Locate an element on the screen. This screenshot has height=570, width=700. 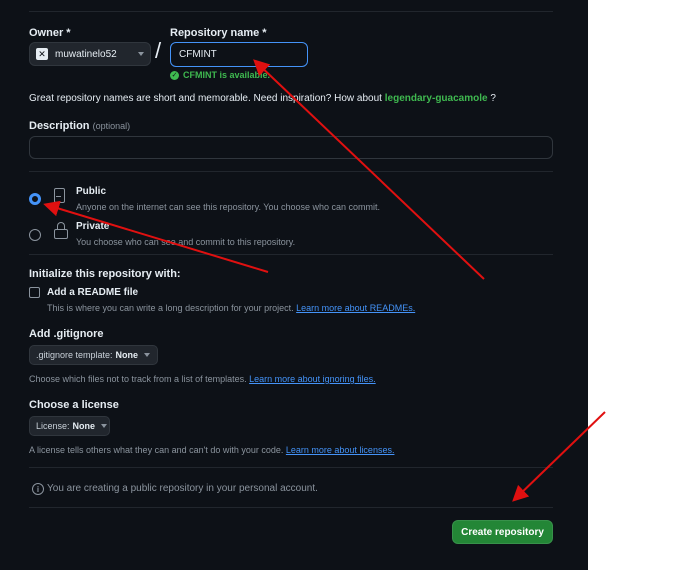
gitignore-learn-more-link: Learn more about ignoring files. is located at coordinates (312, 379).